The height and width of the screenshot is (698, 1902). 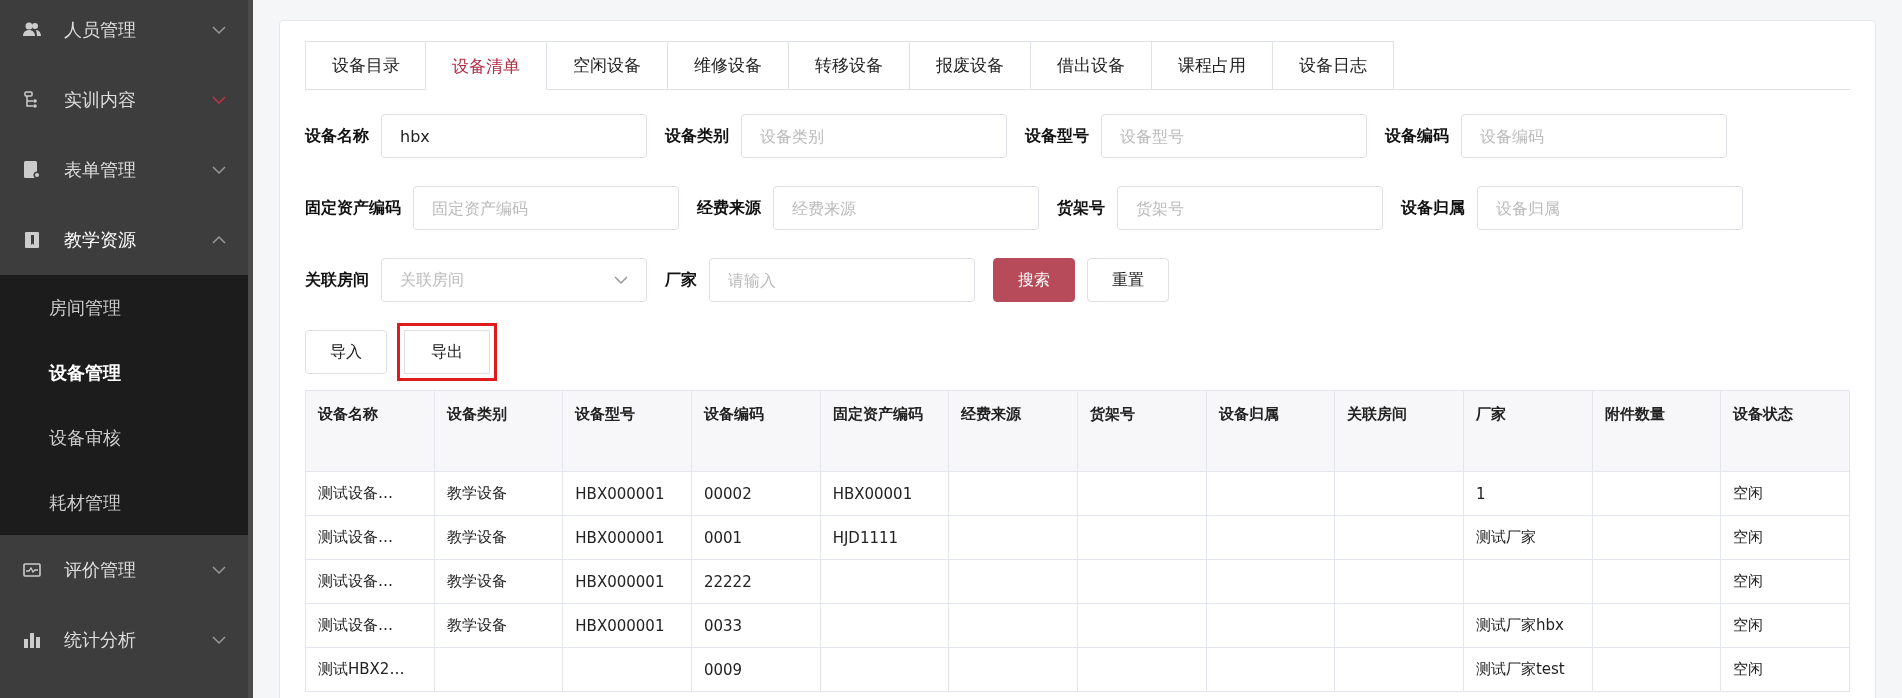 What do you see at coordinates (124, 100) in the screenshot?
I see `sidebar-menu-item: 实训内容` at bounding box center [124, 100].